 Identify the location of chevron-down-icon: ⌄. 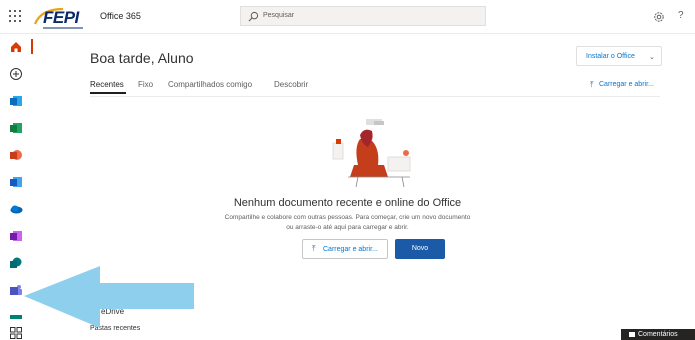
(652, 57).